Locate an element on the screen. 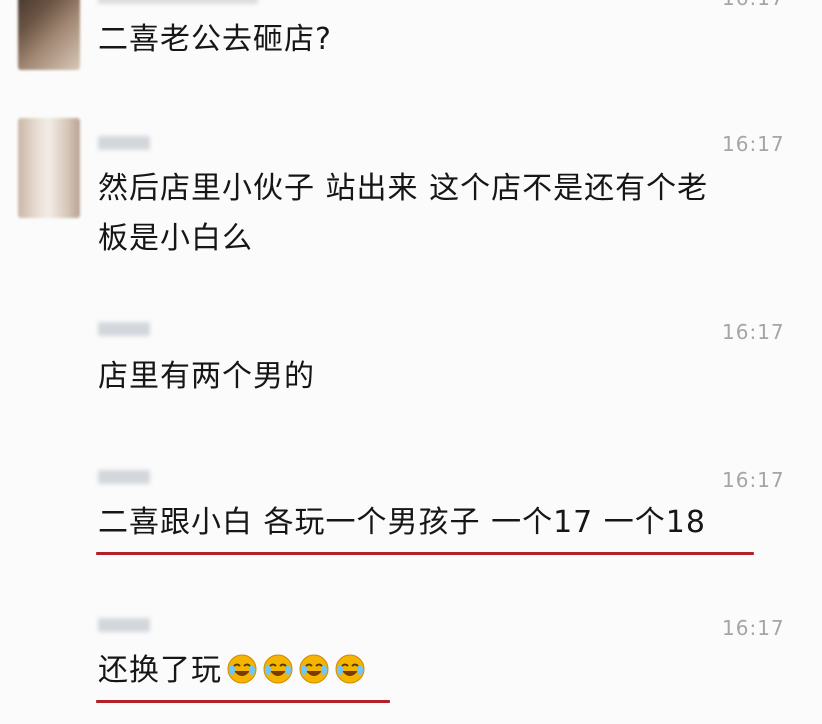 Image resolution: width=822 pixels, height=724 pixels. message-text-content: 还换了玩 is located at coordinates (160, 670).